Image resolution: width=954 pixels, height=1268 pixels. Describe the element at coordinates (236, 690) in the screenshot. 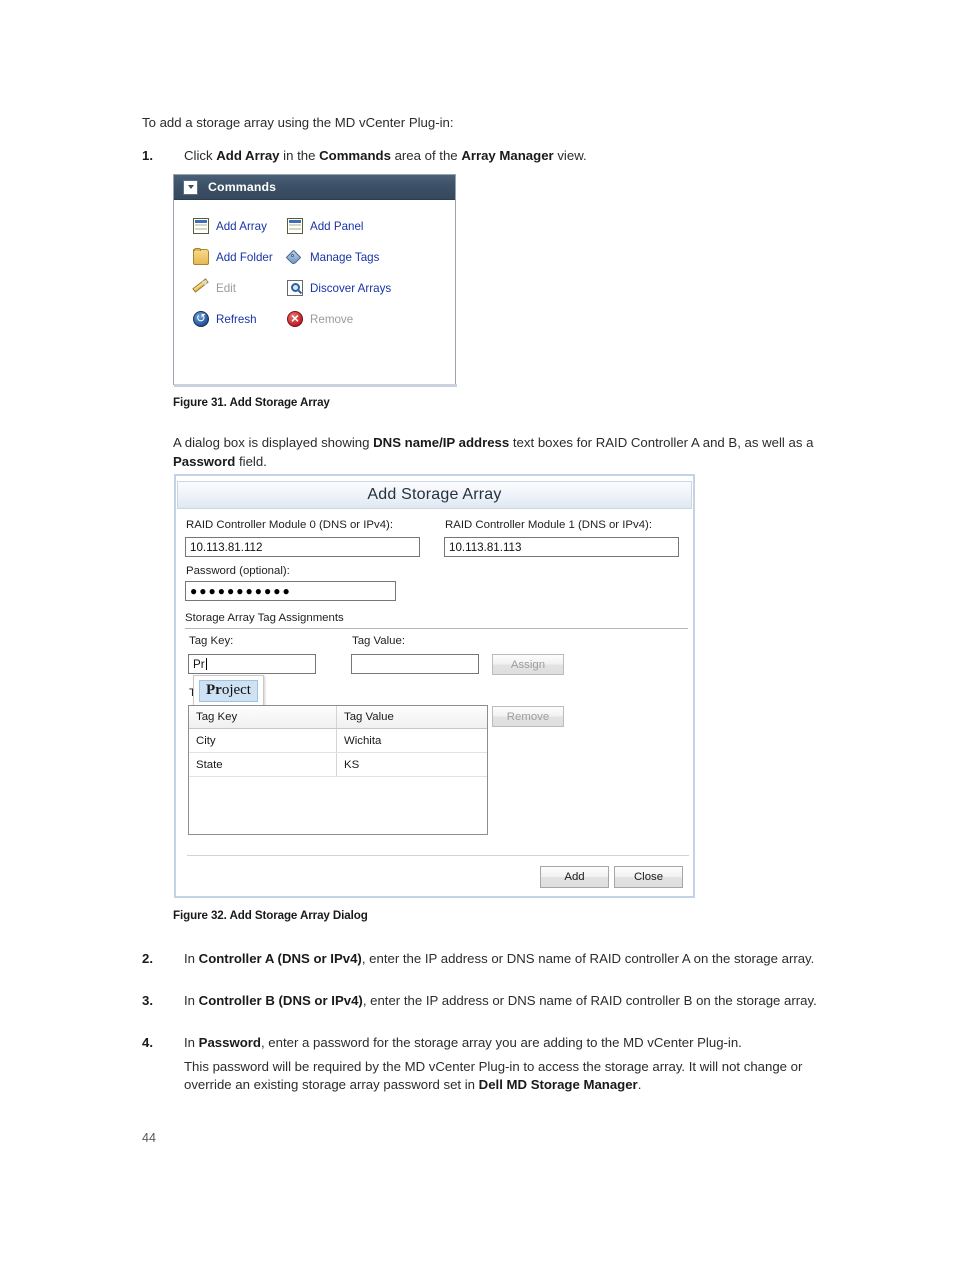

I see `autocomplete-remainder: oject` at that location.